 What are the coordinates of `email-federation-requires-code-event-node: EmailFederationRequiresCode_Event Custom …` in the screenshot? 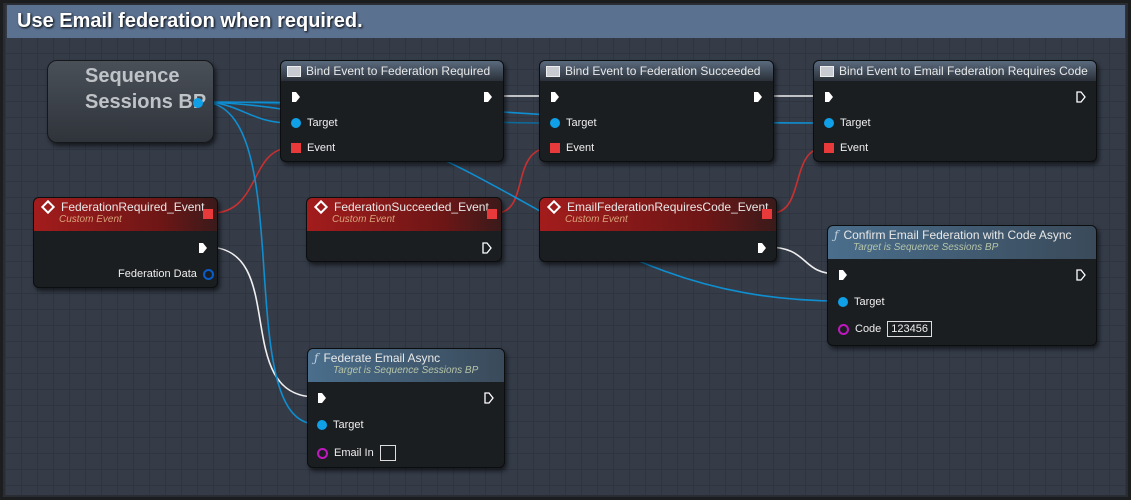 It's located at (658, 229).